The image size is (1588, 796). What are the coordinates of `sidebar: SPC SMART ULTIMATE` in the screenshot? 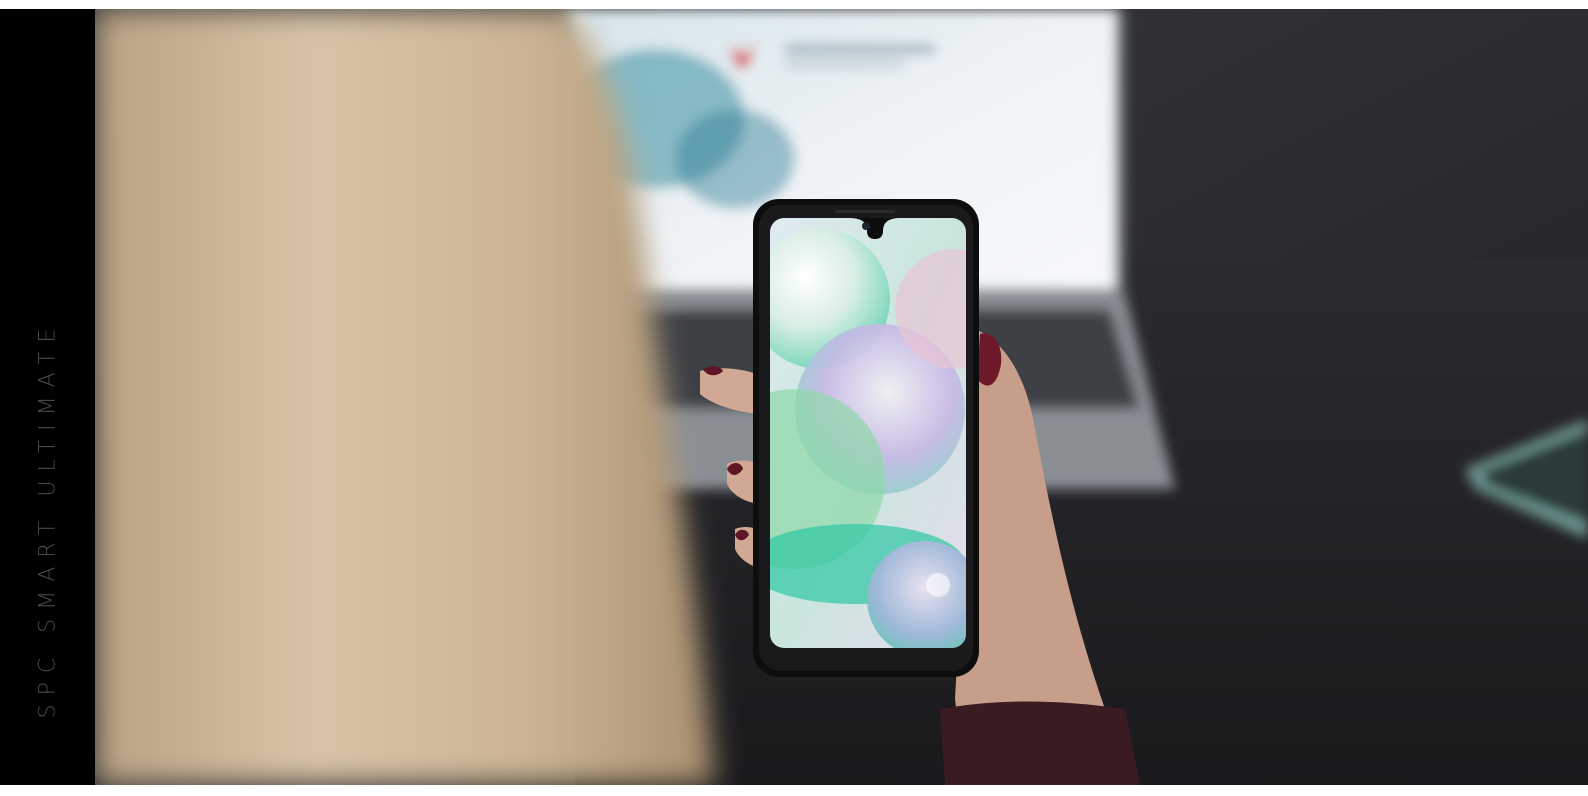 It's located at (47, 397).